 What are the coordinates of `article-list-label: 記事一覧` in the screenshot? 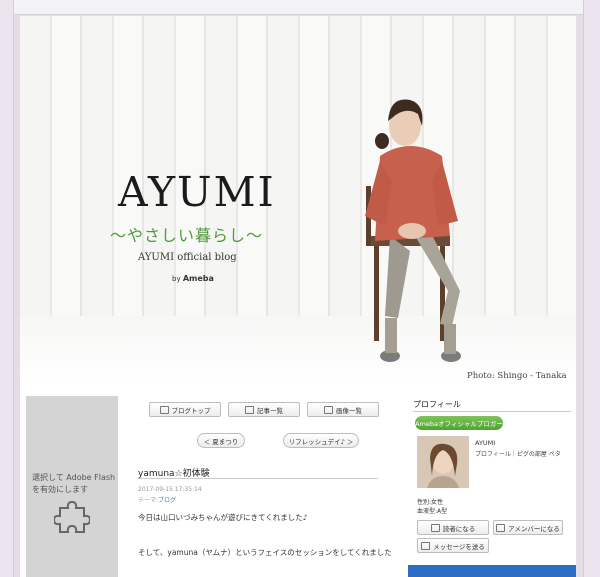 It's located at (270, 410).